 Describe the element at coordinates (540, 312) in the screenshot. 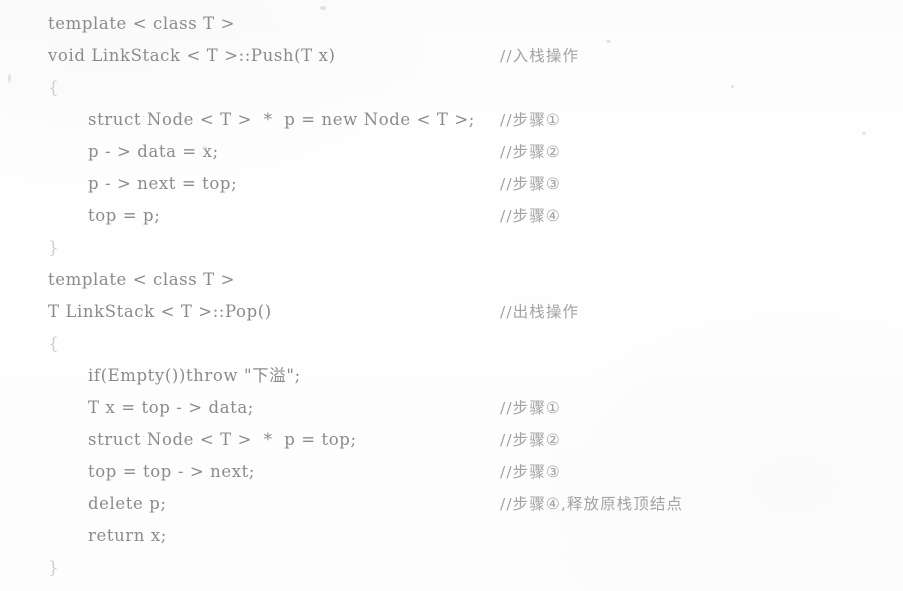

I see `code-comment: //出栈操作` at that location.